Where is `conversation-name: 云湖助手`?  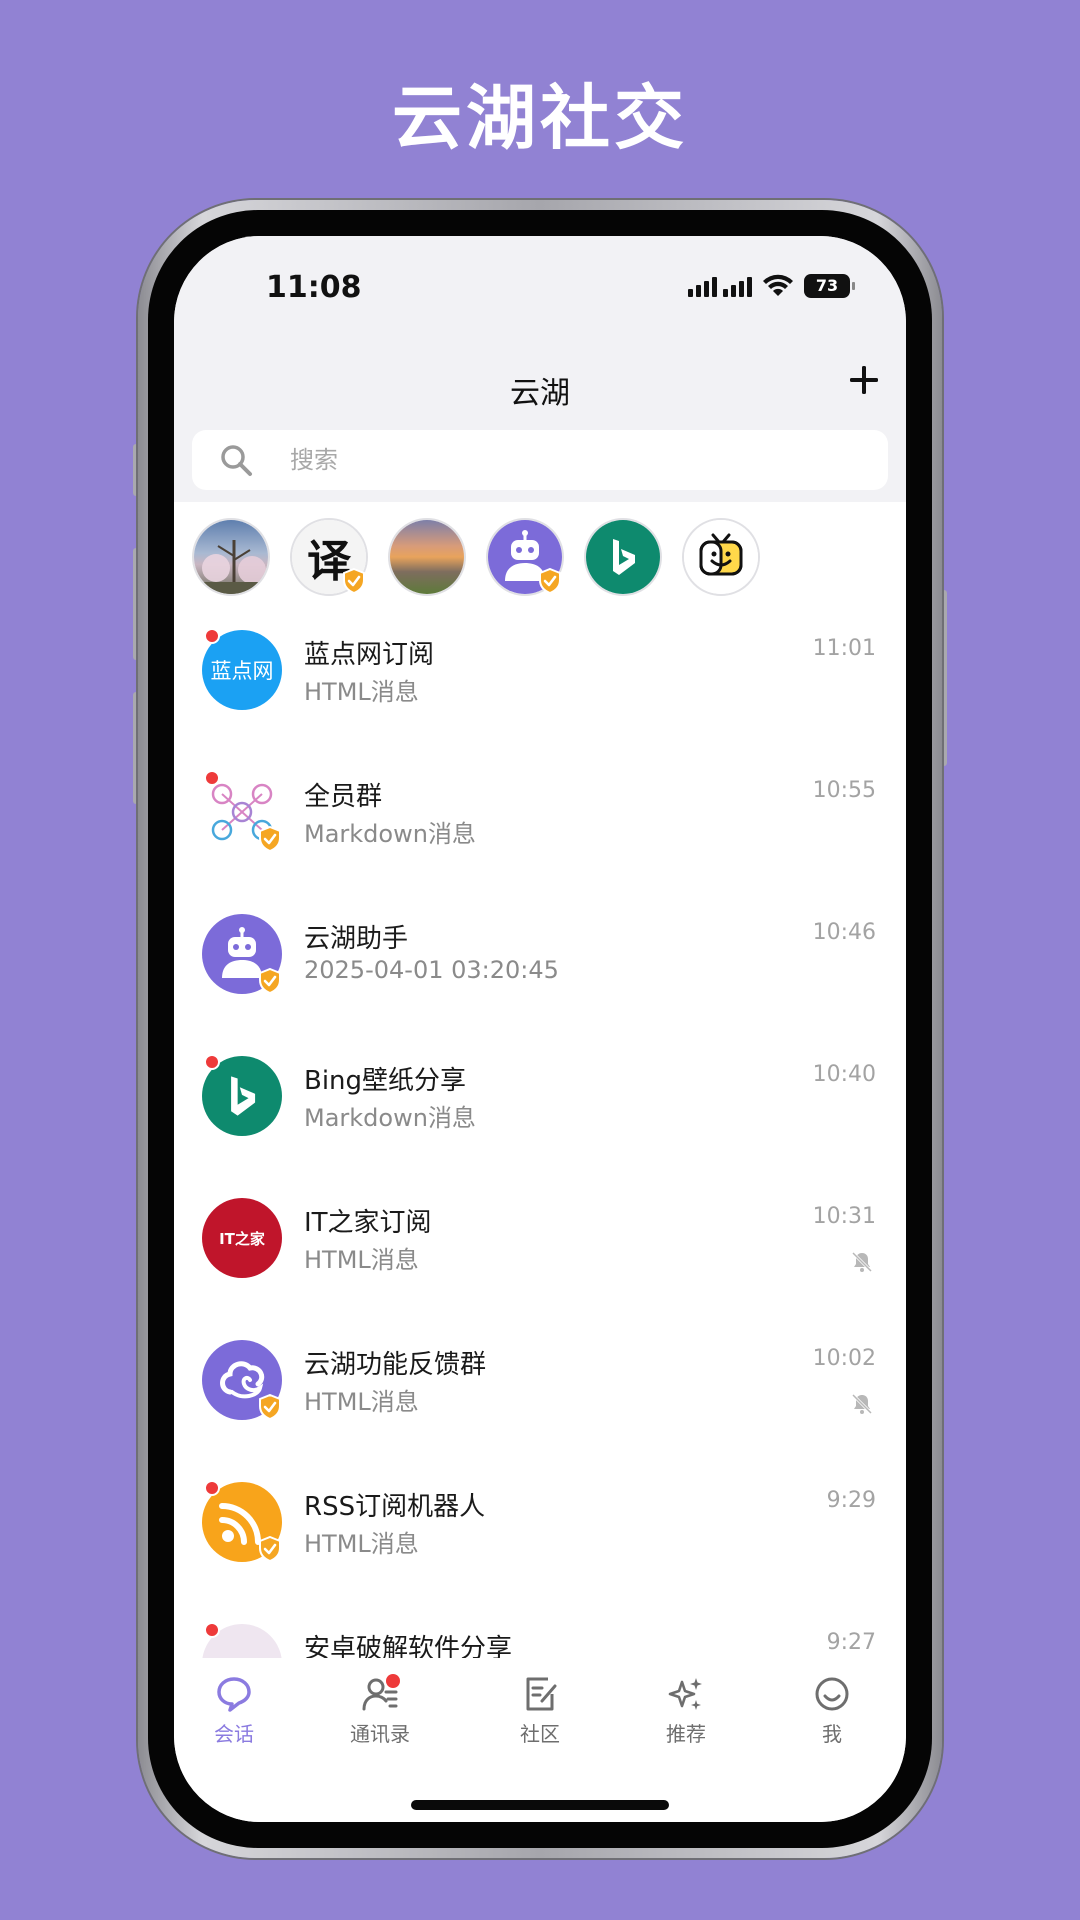
conversation-name: 云湖助手 is located at coordinates (356, 939).